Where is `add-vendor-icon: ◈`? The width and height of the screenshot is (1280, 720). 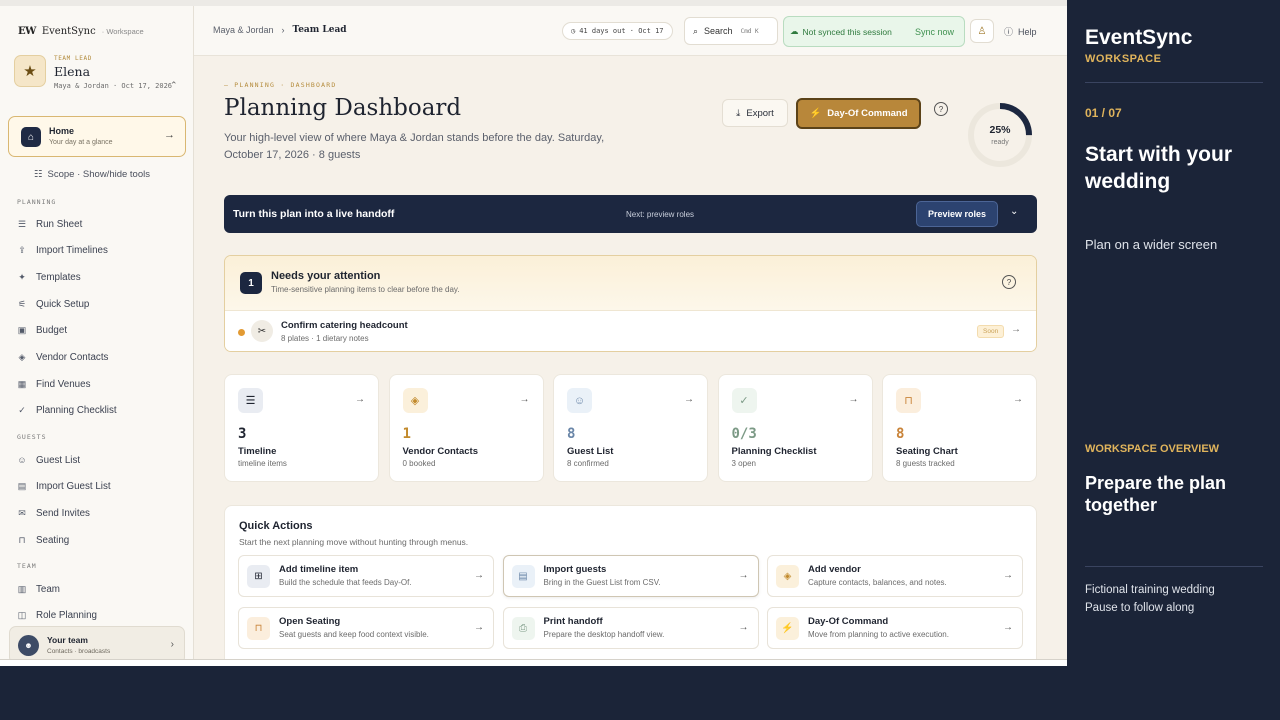 add-vendor-icon: ◈ is located at coordinates (787, 576).